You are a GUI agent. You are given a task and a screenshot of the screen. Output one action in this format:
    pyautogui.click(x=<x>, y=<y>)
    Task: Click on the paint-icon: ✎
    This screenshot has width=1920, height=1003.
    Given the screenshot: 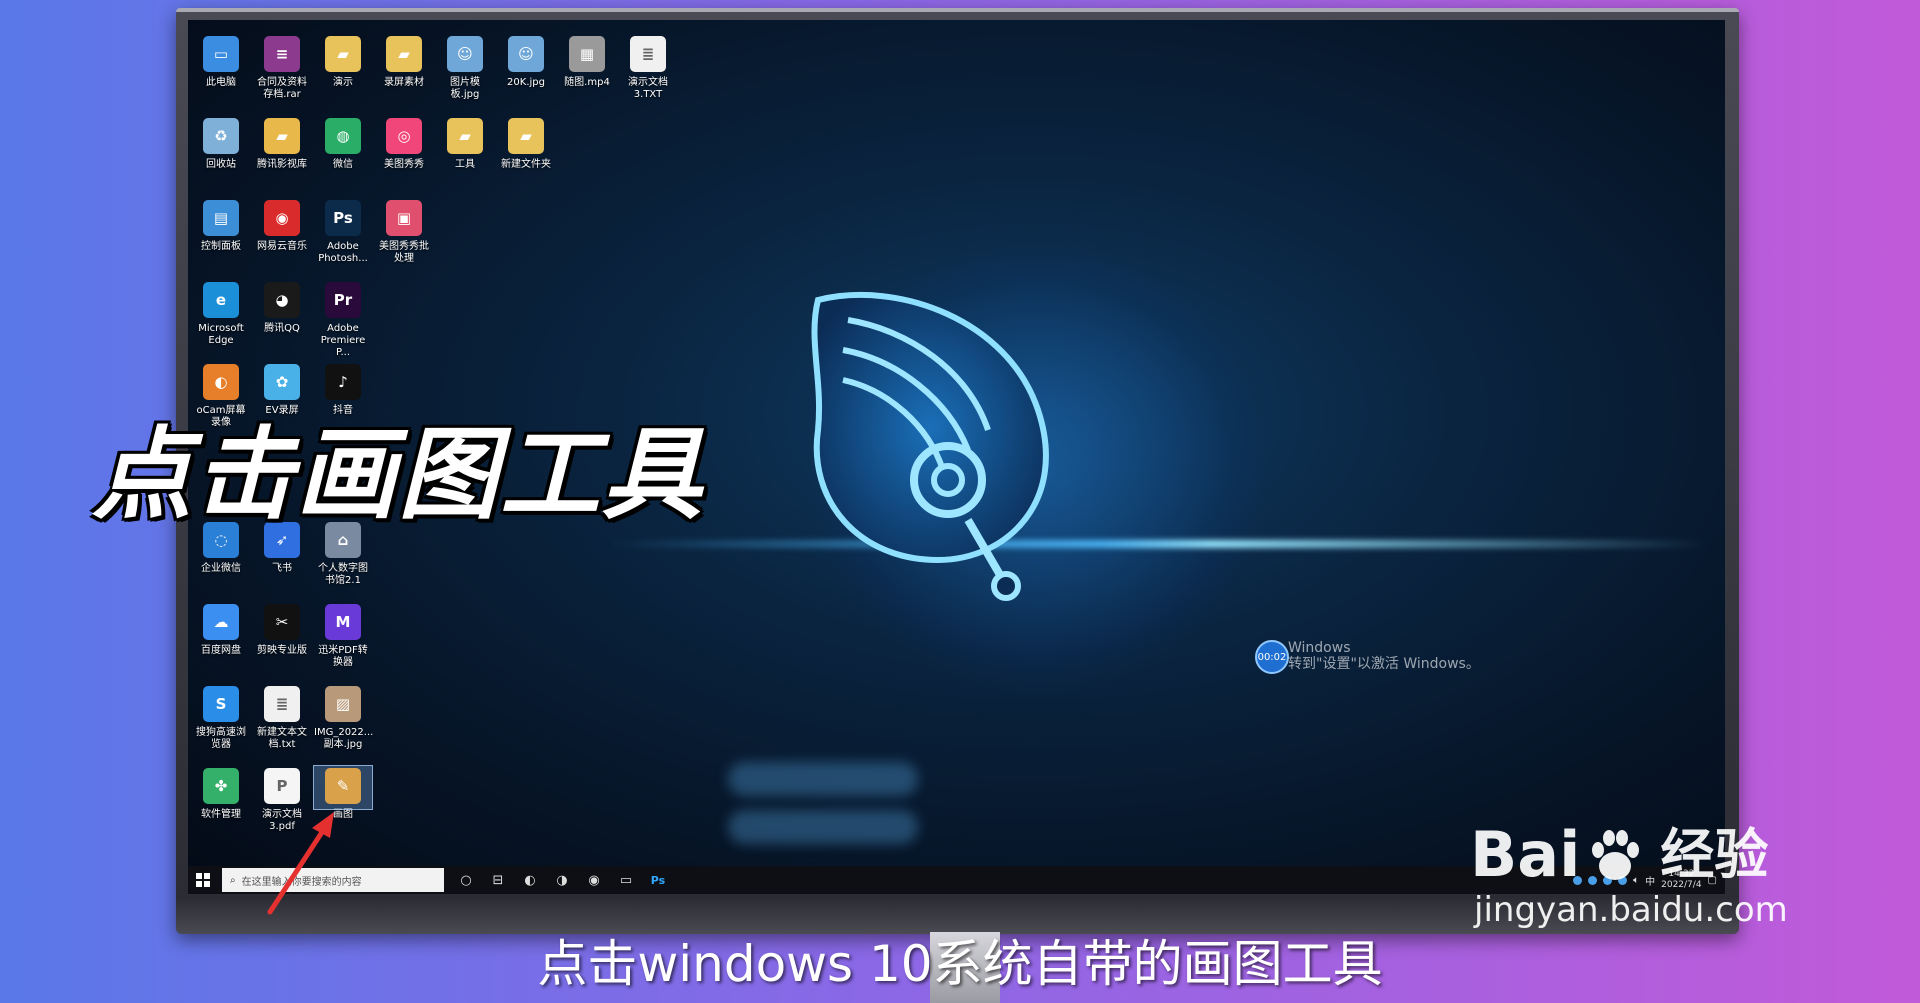 What is the action you would take?
    pyautogui.click(x=343, y=786)
    